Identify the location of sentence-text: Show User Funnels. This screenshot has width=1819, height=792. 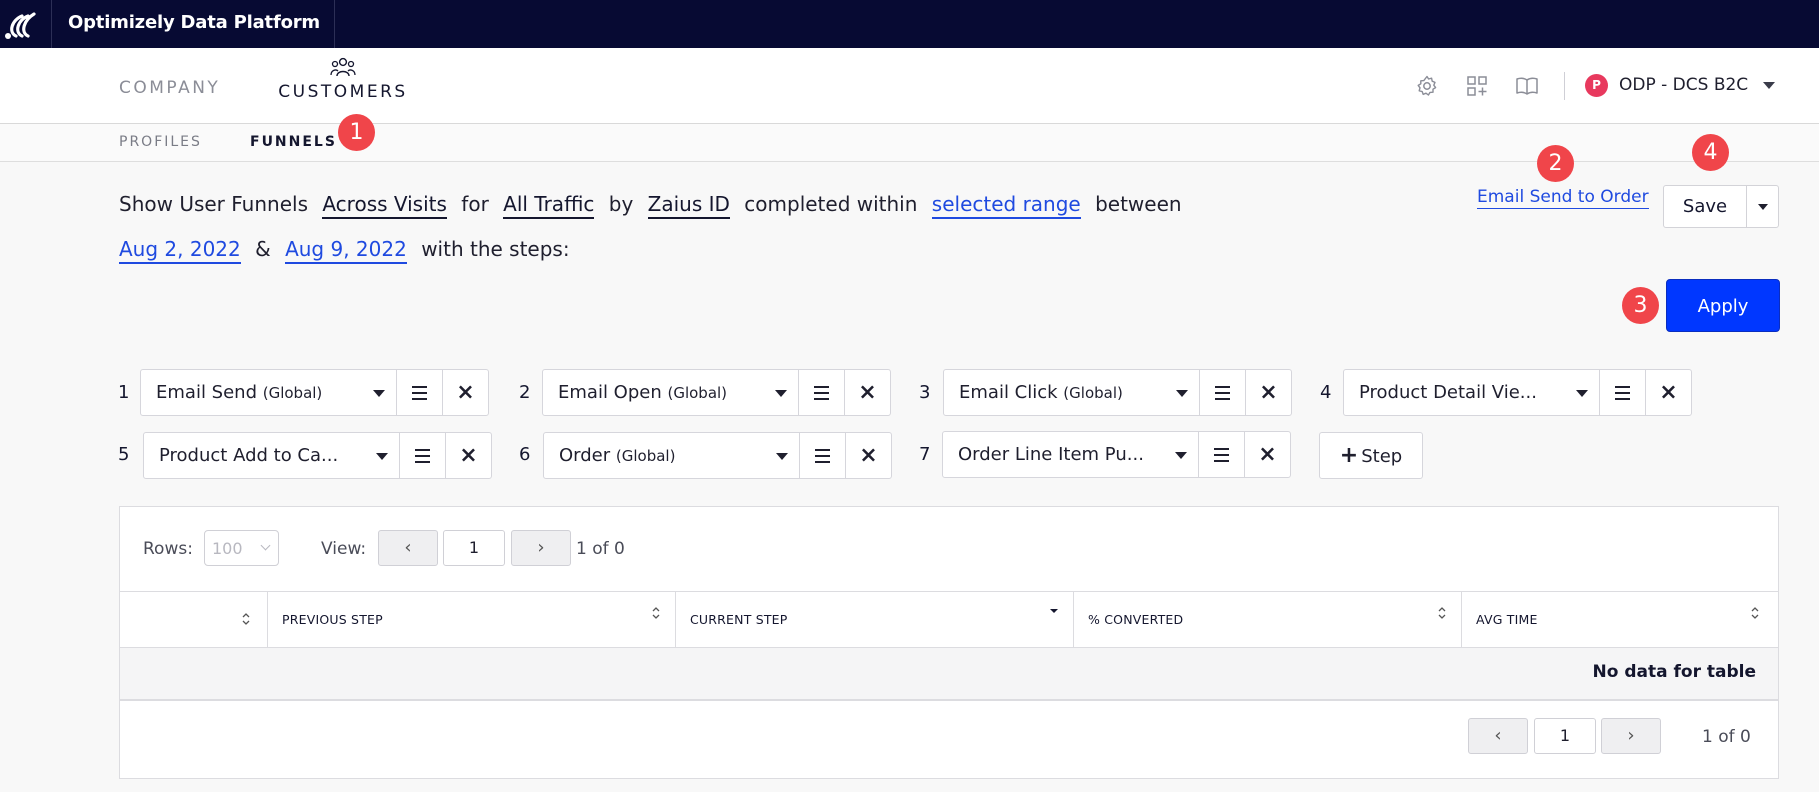
(213, 204).